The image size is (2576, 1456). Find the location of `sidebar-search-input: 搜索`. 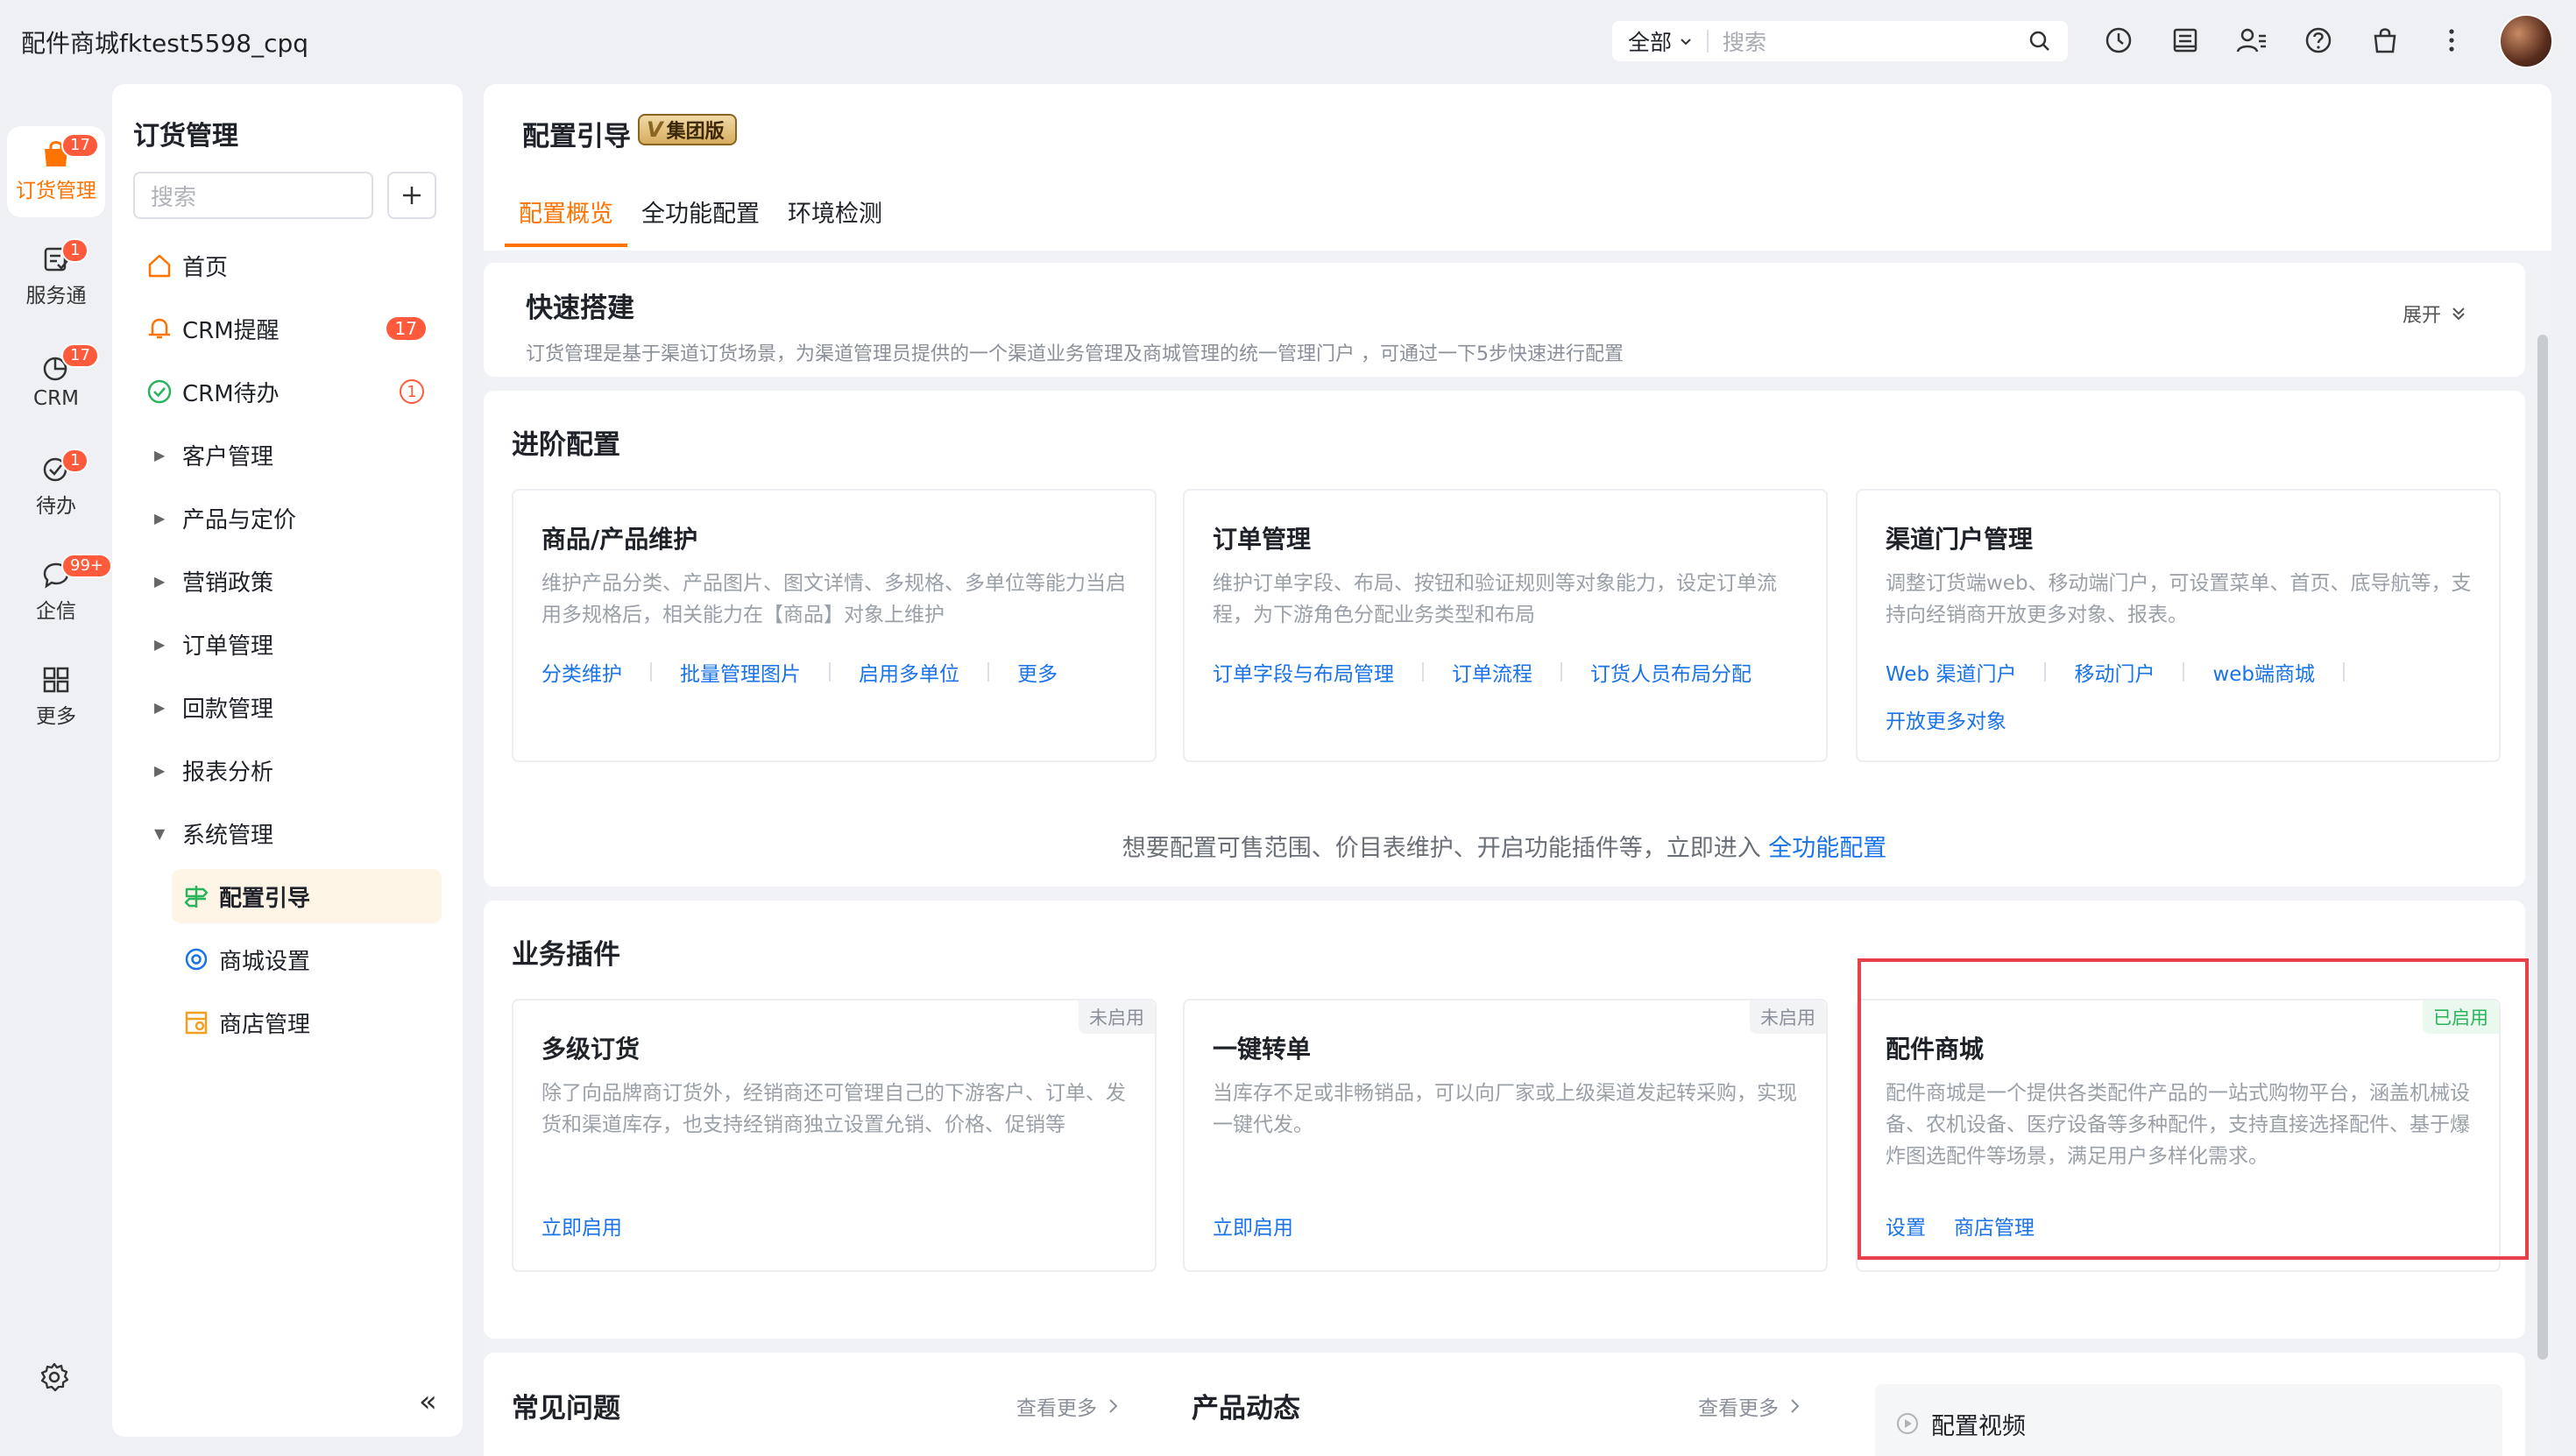

sidebar-search-input: 搜索 is located at coordinates (253, 195).